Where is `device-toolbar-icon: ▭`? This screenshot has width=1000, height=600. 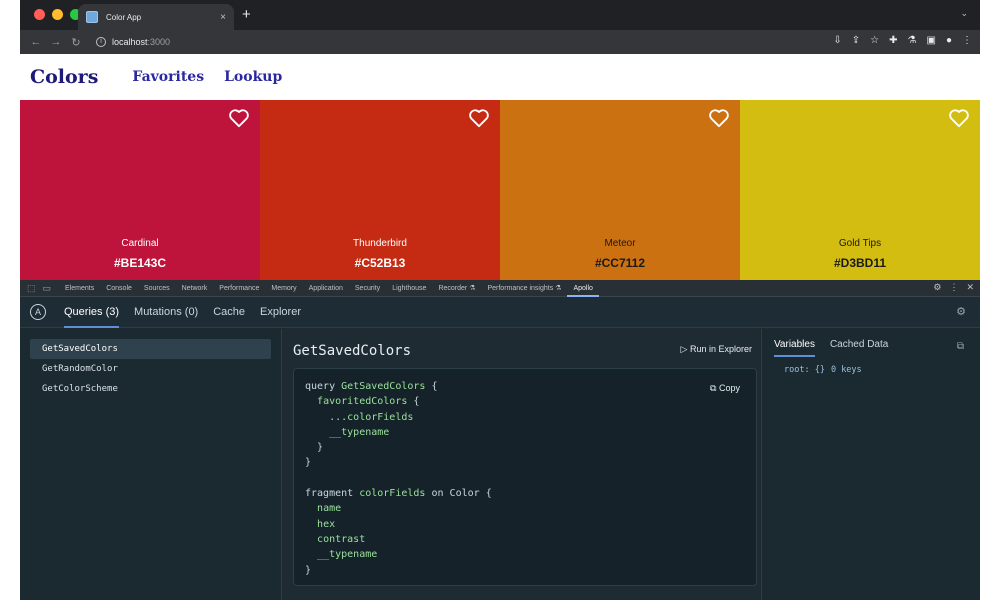 device-toolbar-icon: ▭ is located at coordinates (47, 288).